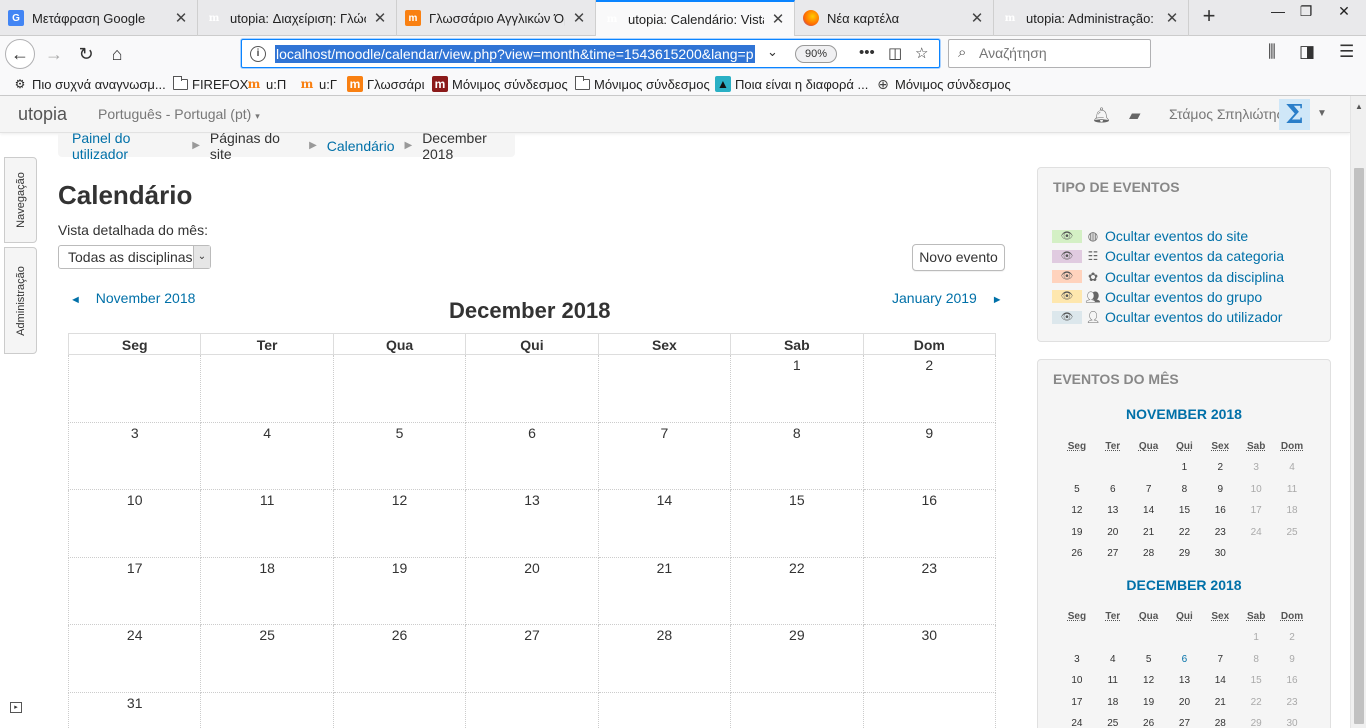  I want to click on caret-down-icon: ▼, so click(1322, 113).